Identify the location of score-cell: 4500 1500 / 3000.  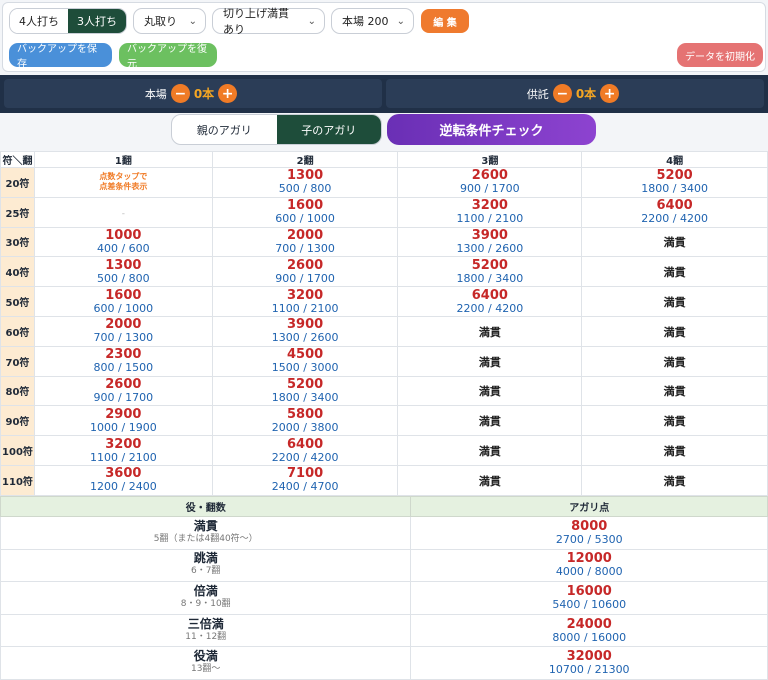
(305, 361).